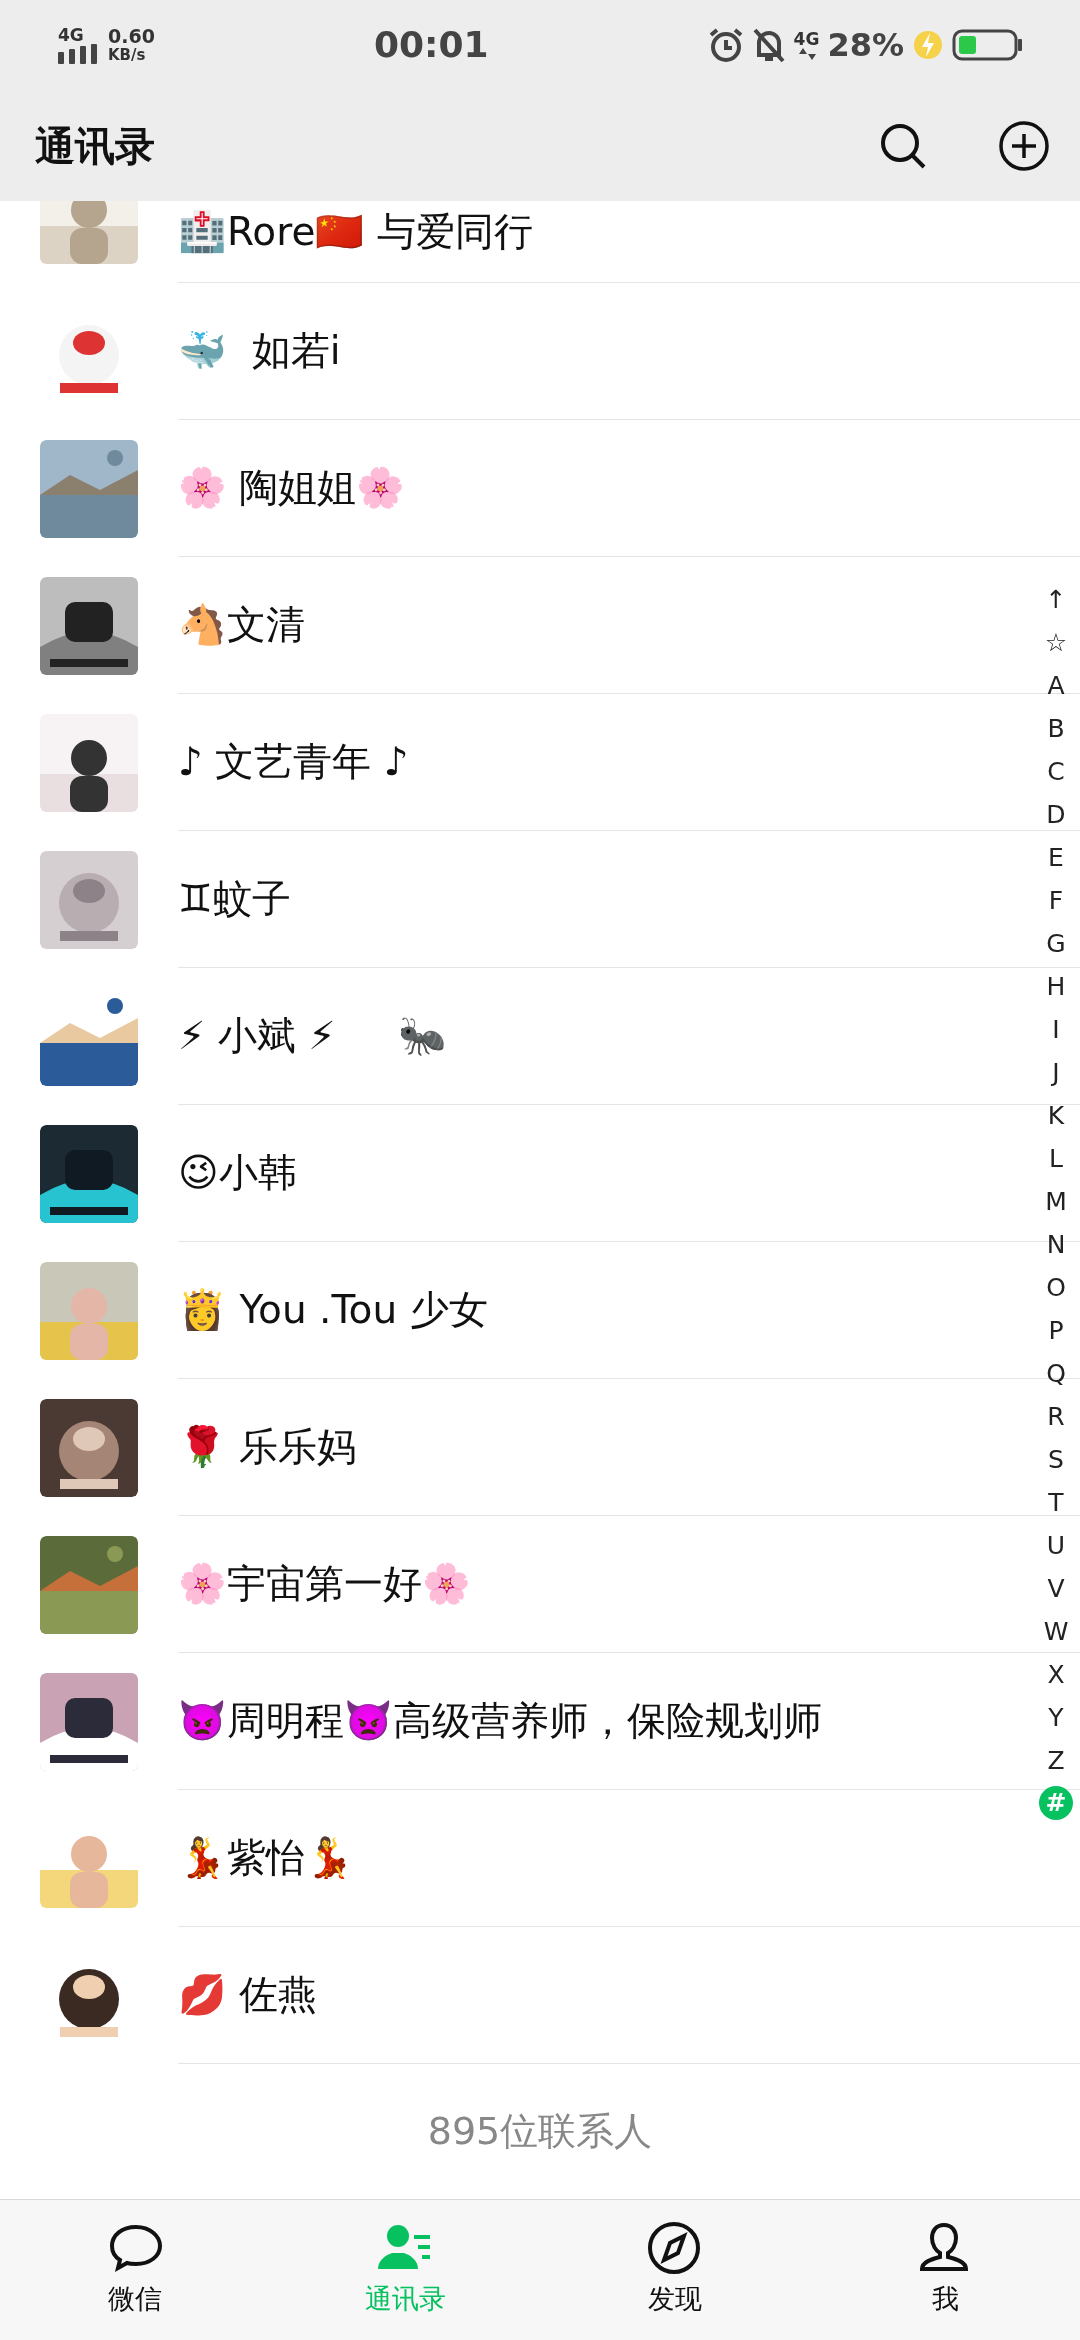 The image size is (1080, 2340). I want to click on contact-name: 🌸 陶姐姐🌸, so click(292, 488).